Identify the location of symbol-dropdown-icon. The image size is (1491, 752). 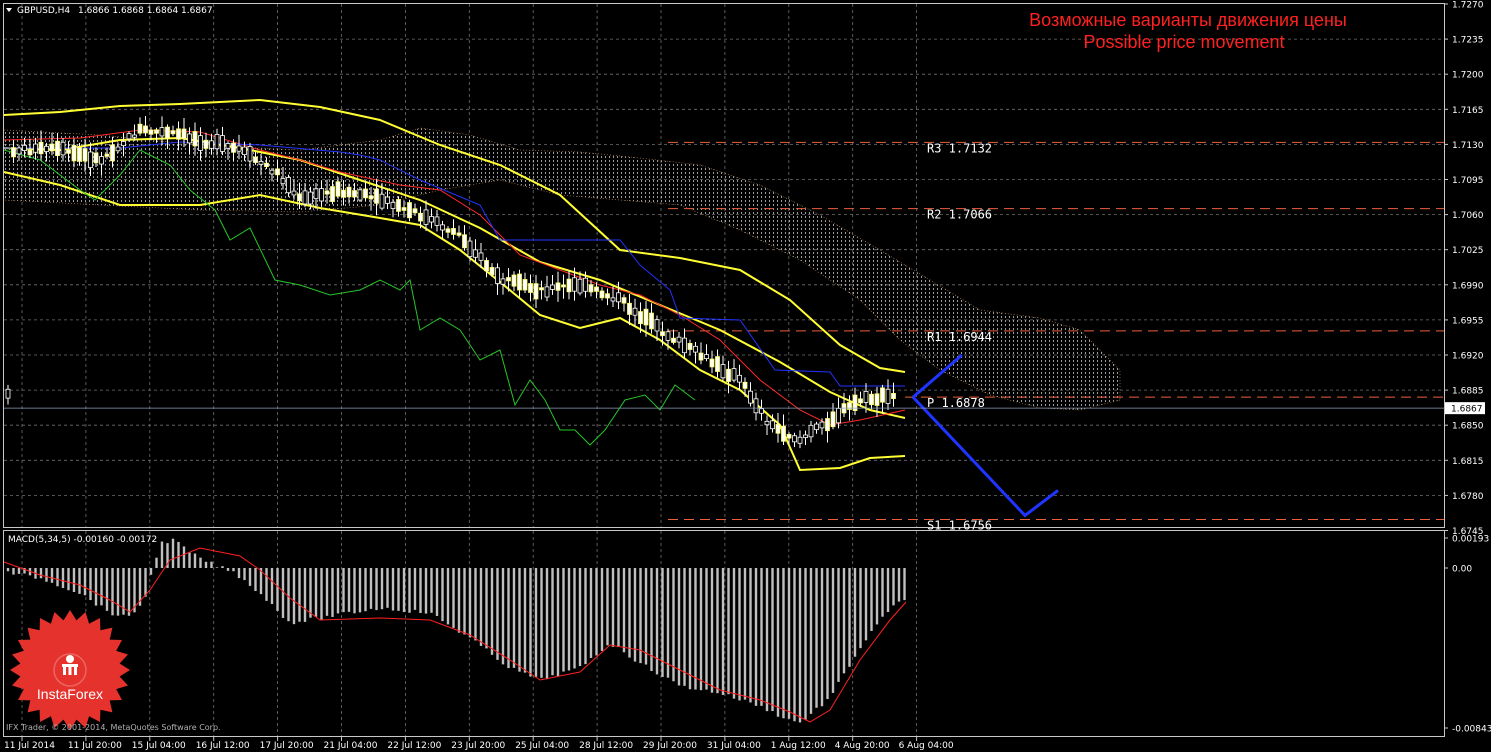
(9, 10).